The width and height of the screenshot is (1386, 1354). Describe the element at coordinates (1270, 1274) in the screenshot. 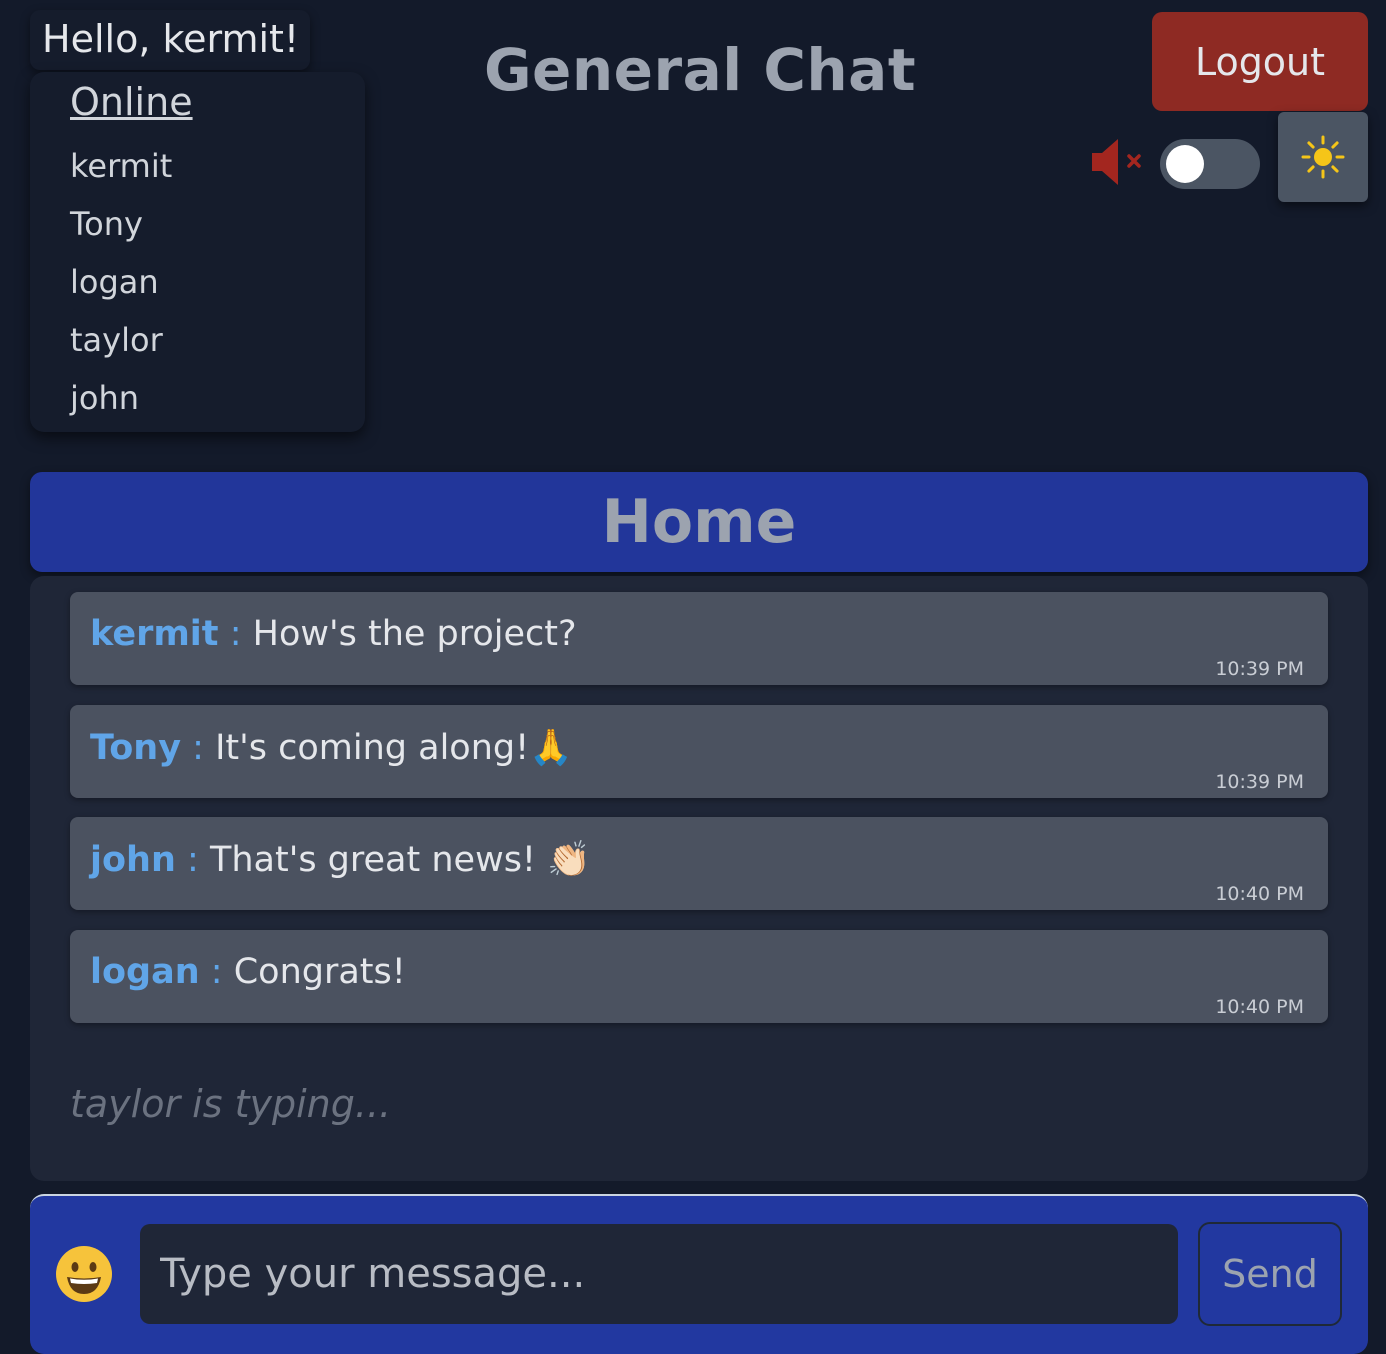

I see `send-button: Send` at that location.